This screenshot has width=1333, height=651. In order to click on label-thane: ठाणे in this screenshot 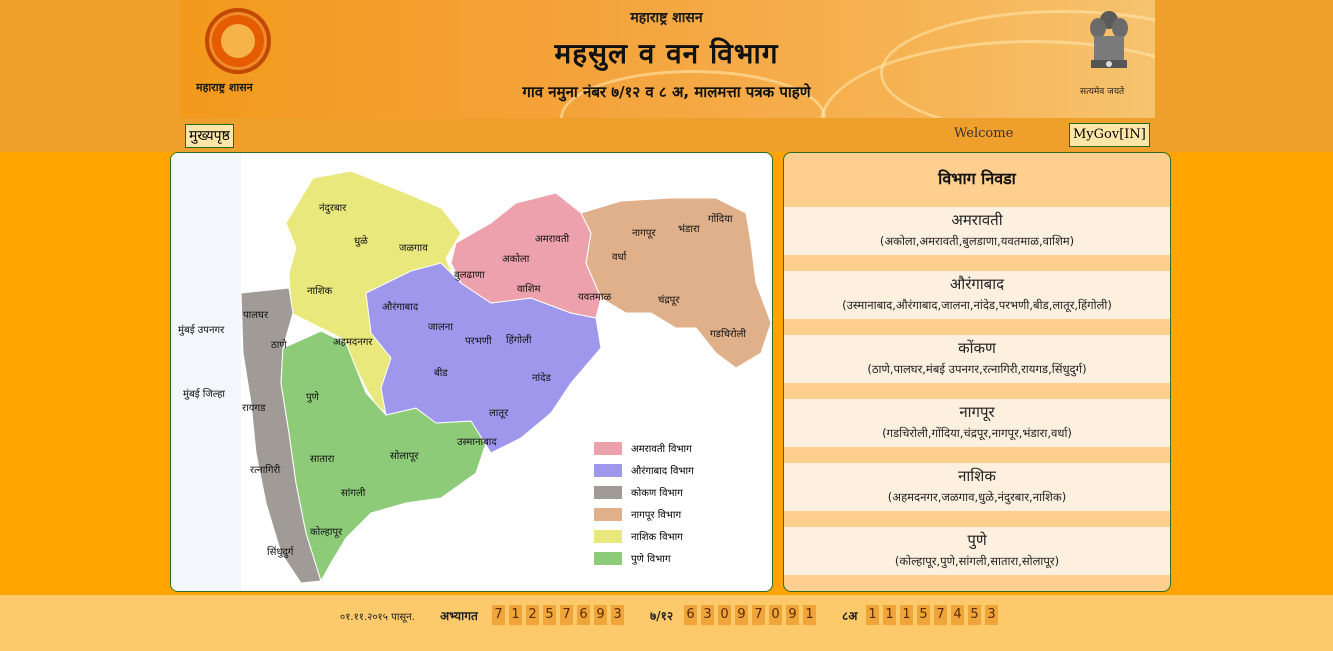, I will do `click(279, 345)`.